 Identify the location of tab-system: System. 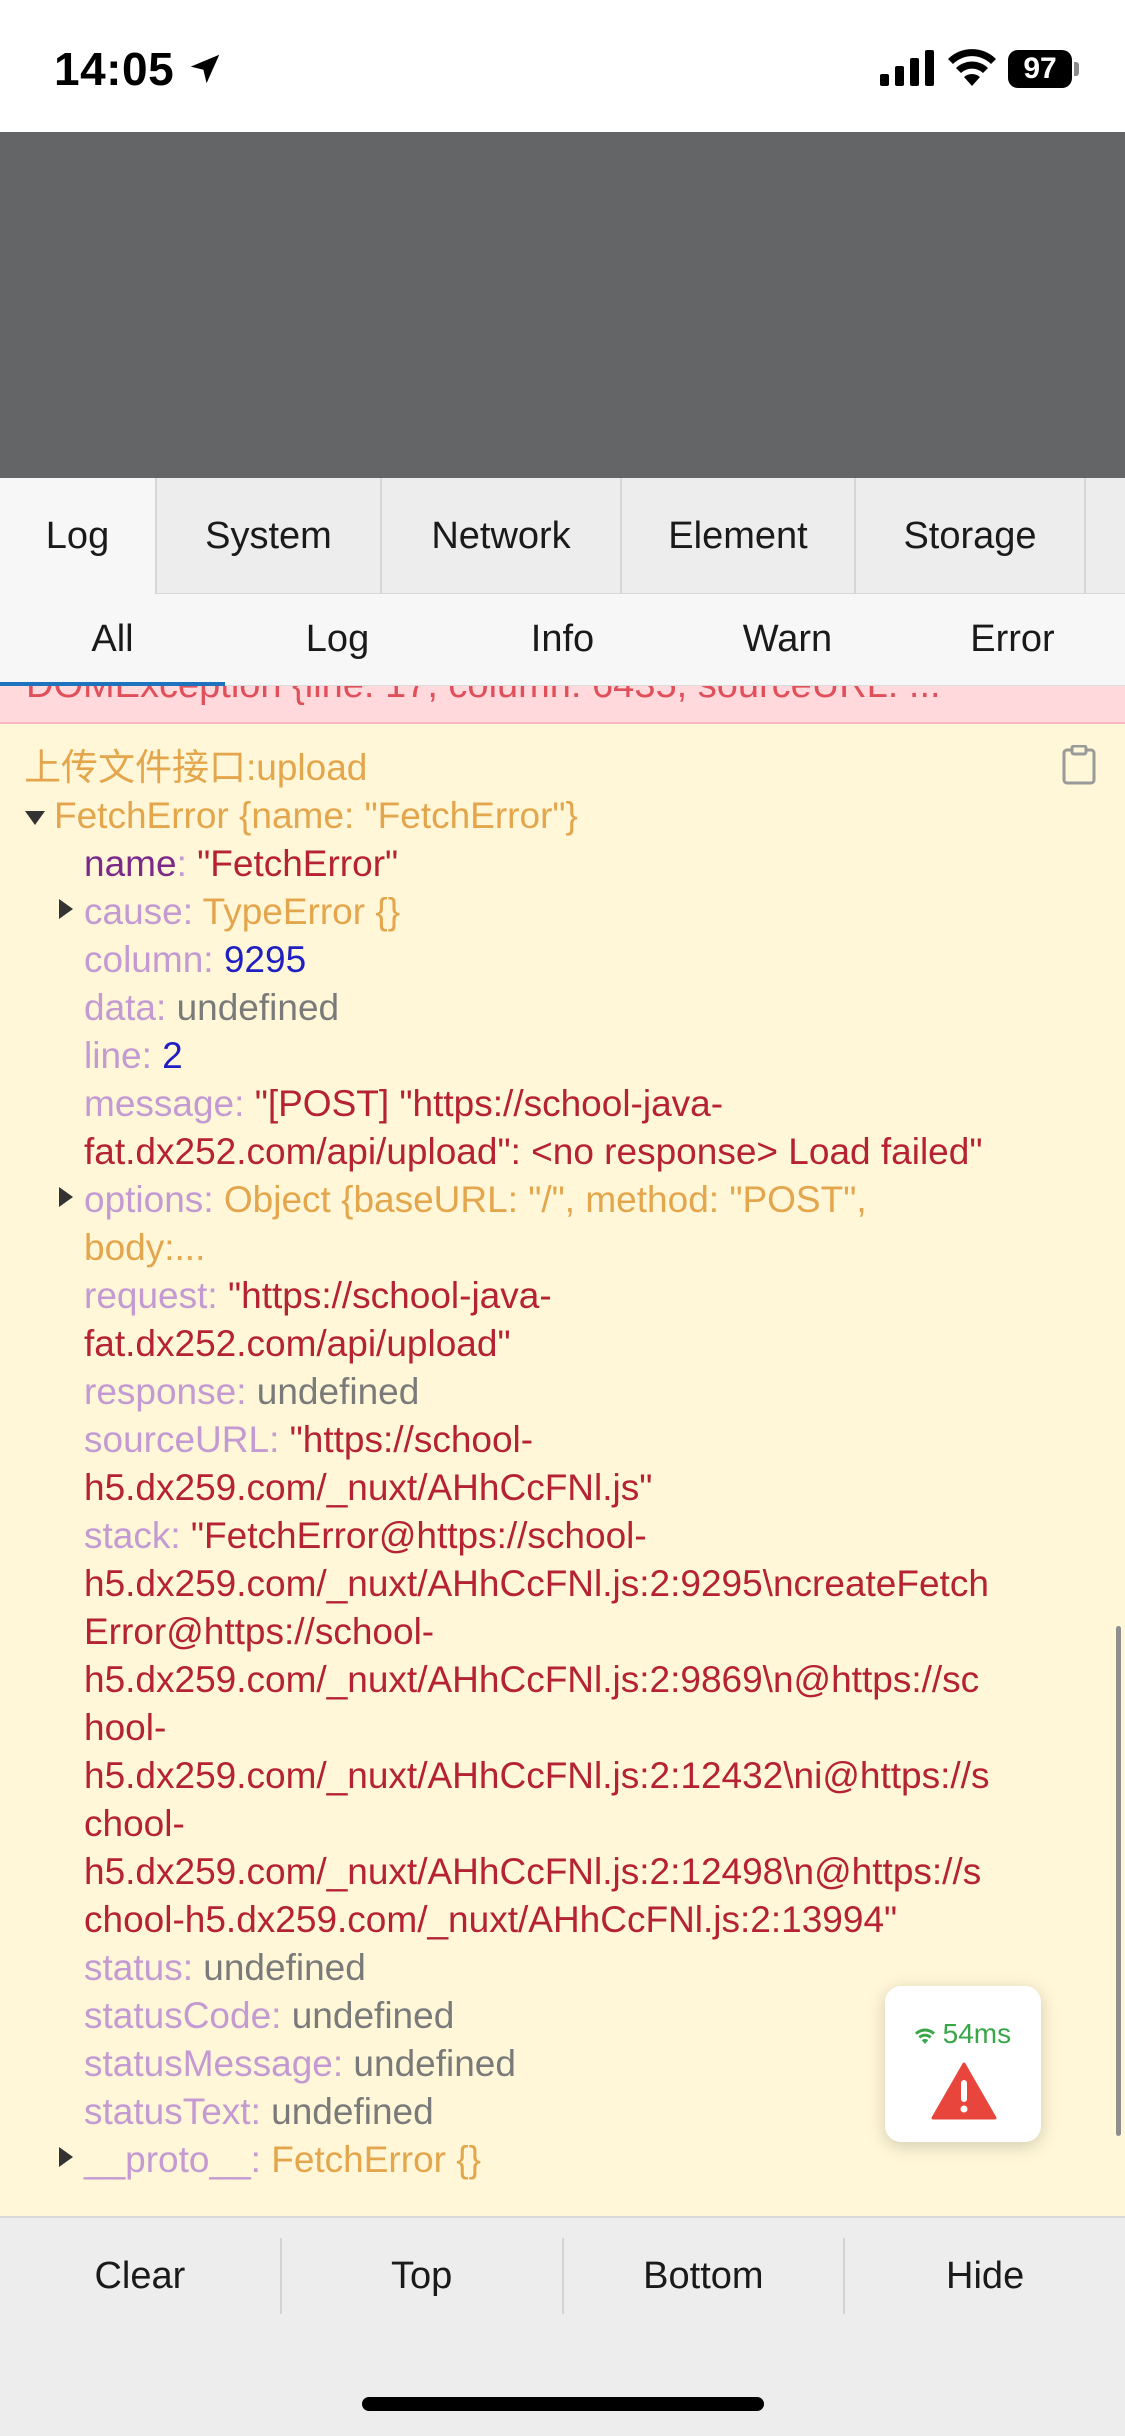
(269, 536).